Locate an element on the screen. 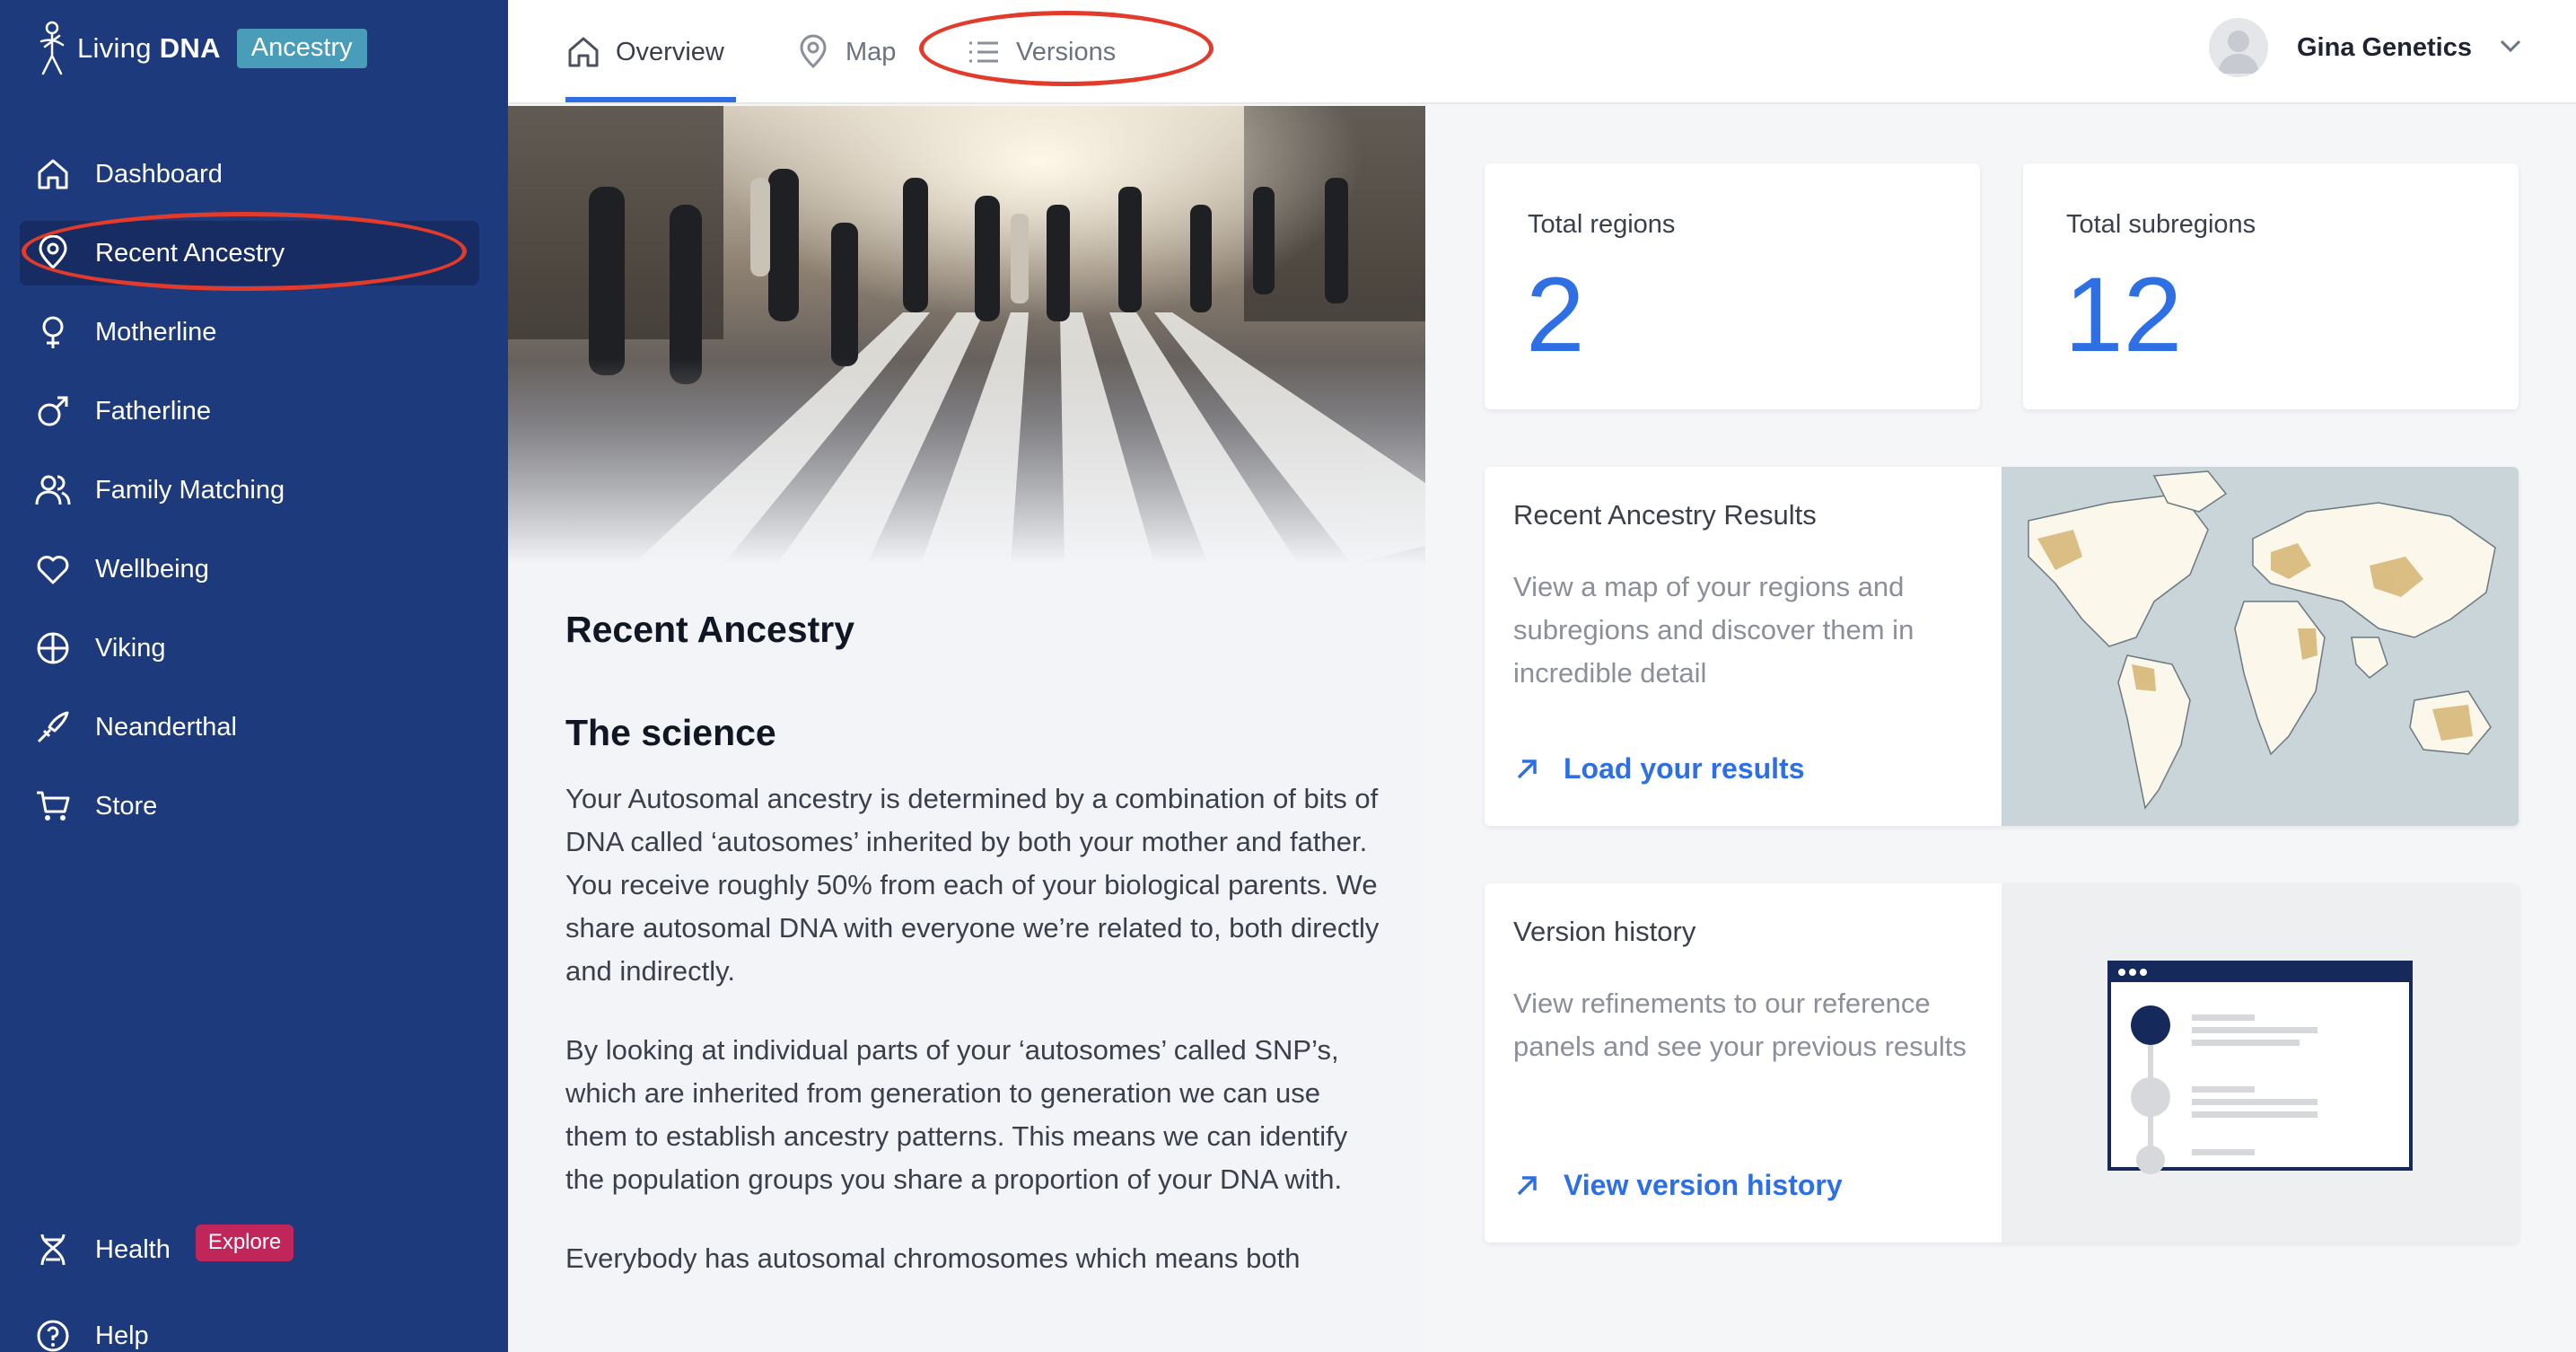  male-symbol-icon is located at coordinates (53, 411).